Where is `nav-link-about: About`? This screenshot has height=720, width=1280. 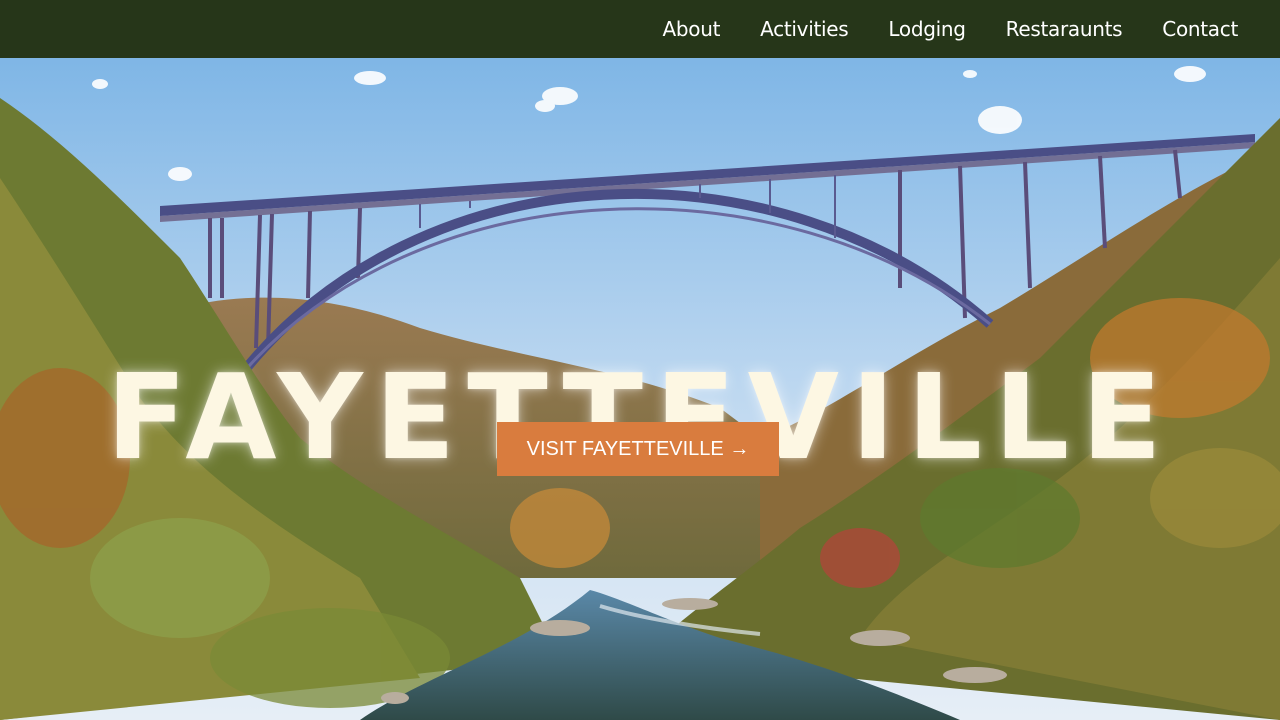 nav-link-about: About is located at coordinates (692, 29).